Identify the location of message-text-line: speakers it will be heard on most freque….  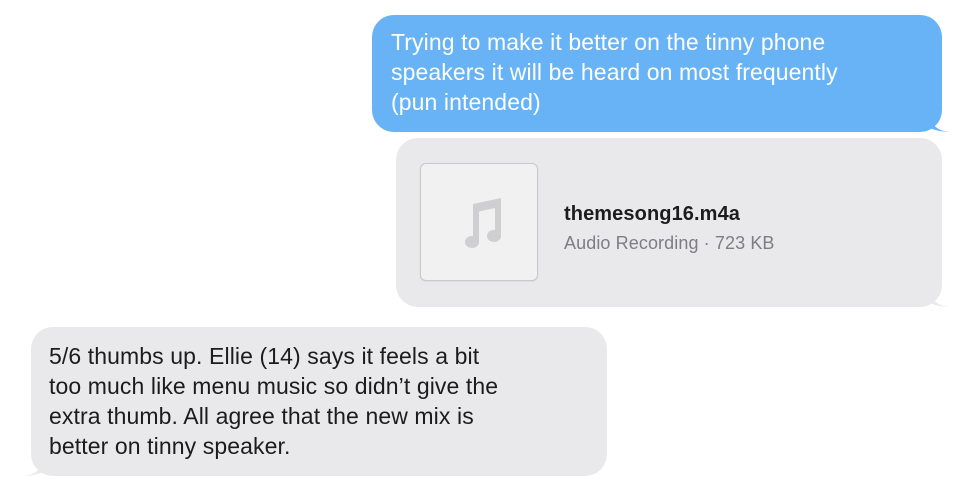
(614, 72).